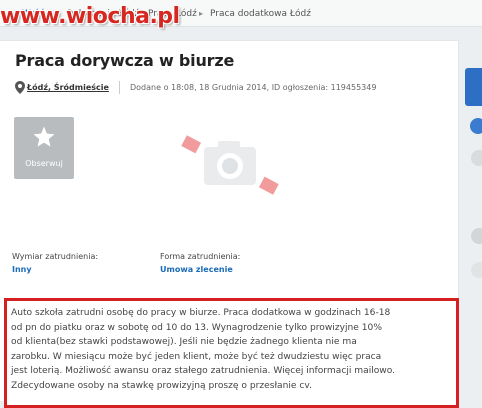  What do you see at coordinates (200, 263) in the screenshot?
I see `detail-contract-type: Forma zatrudnienia: Umowa zlecenie` at bounding box center [200, 263].